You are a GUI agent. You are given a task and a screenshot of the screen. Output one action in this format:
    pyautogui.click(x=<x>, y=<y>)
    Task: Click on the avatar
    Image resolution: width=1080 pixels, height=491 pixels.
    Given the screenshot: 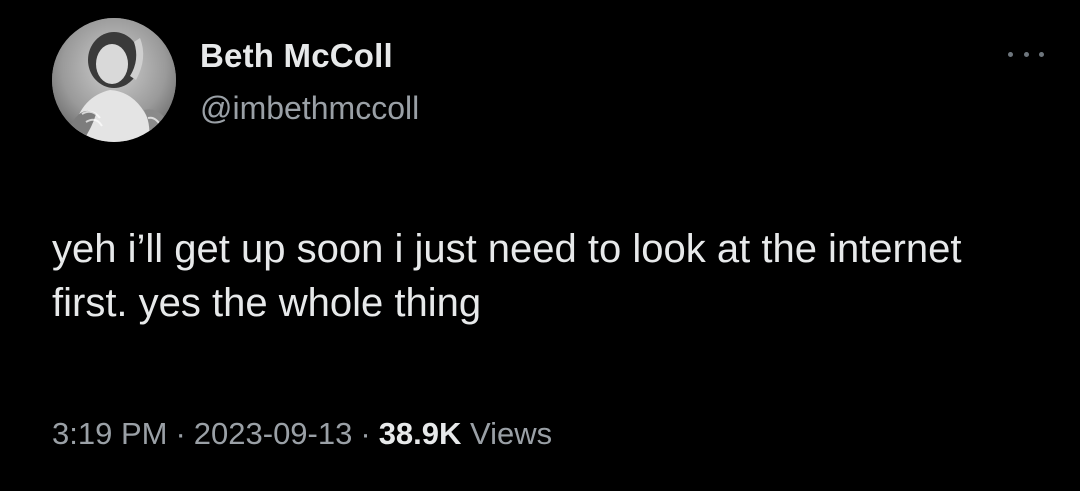 What is the action you would take?
    pyautogui.click(x=114, y=80)
    